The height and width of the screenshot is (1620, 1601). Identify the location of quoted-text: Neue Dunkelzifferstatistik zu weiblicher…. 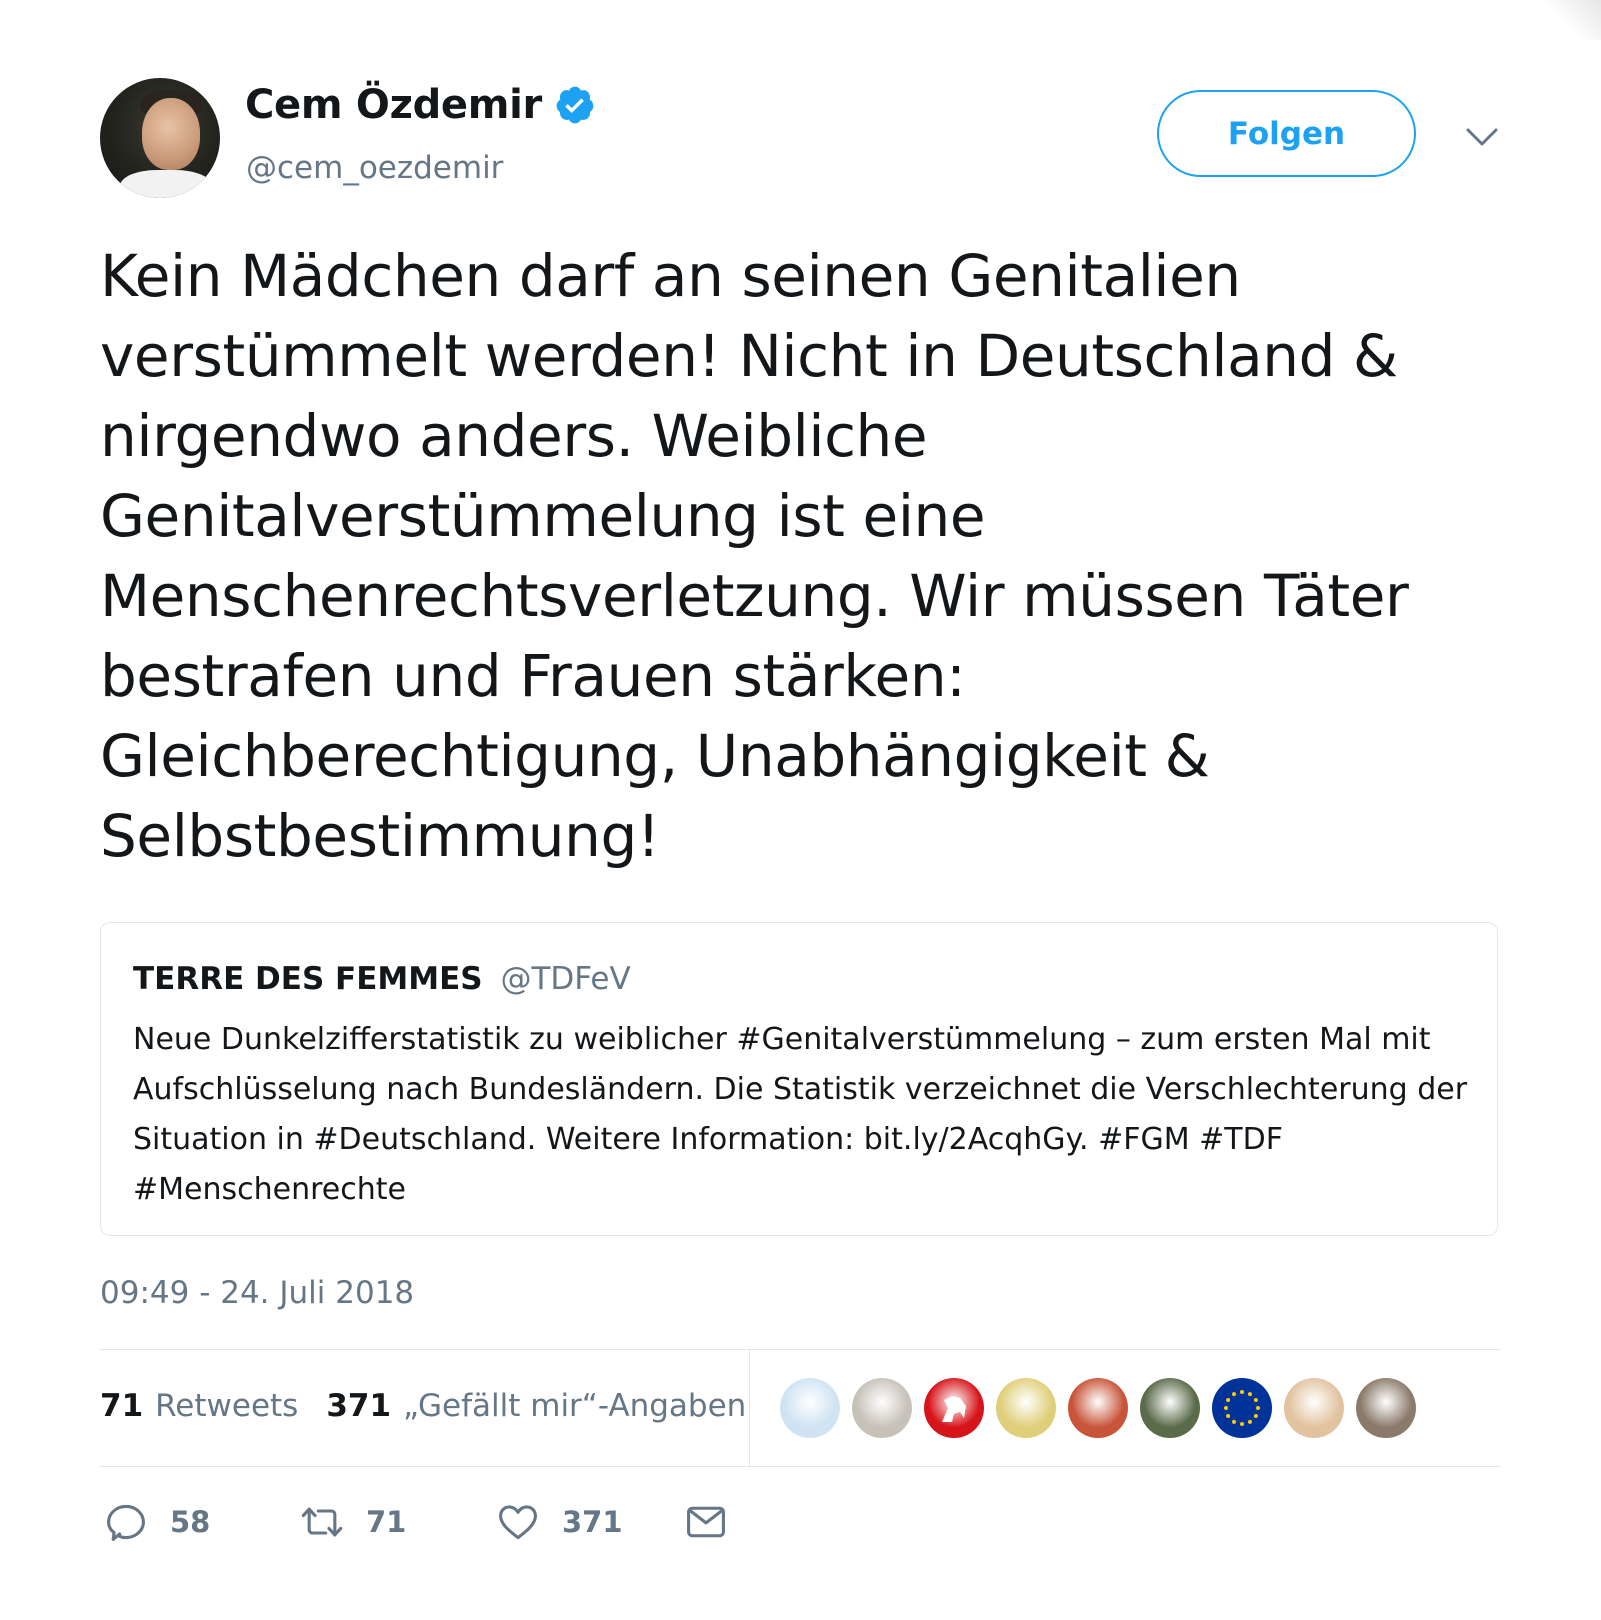
(800, 1114).